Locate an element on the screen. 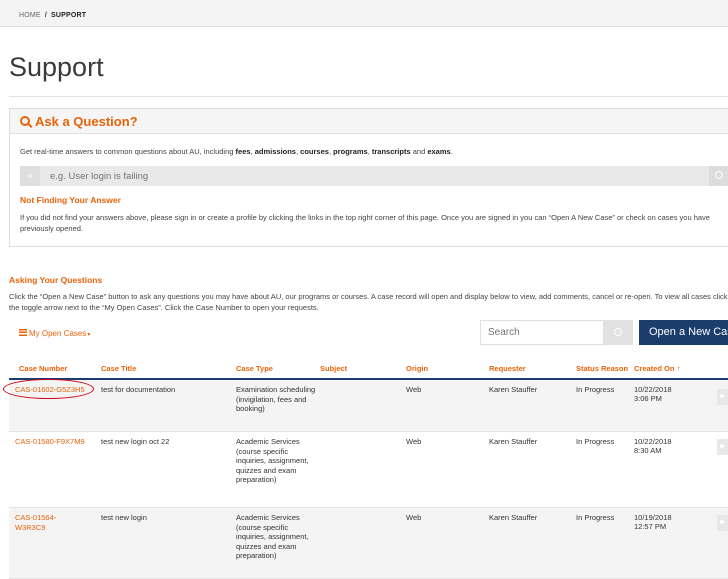 Image resolution: width=728 pixels, height=579 pixels. col-header-created-on-label: Created On is located at coordinates (654, 368).